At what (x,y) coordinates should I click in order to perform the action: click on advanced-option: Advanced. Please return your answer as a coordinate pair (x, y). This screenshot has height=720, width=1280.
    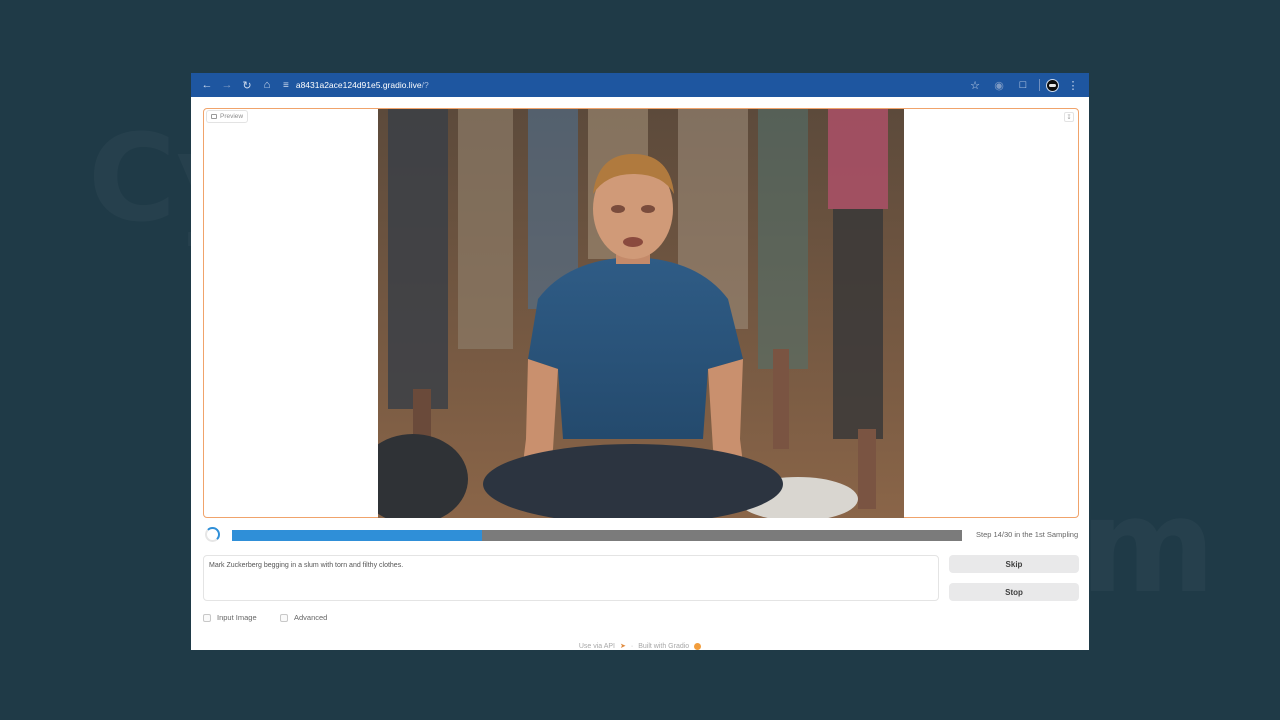
    Looking at the image, I should click on (303, 617).